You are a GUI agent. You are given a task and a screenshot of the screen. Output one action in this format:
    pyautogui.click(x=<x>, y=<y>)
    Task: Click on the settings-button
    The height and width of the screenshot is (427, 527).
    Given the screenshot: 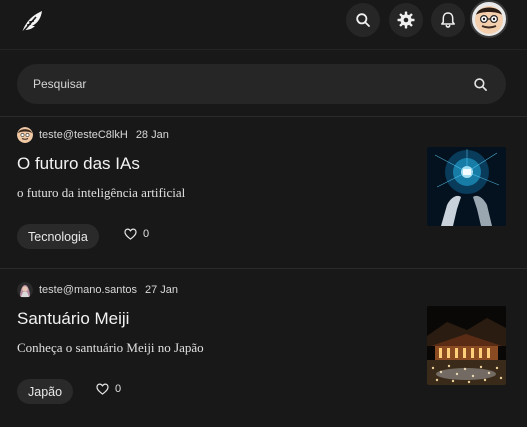 What is the action you would take?
    pyautogui.click(x=406, y=20)
    